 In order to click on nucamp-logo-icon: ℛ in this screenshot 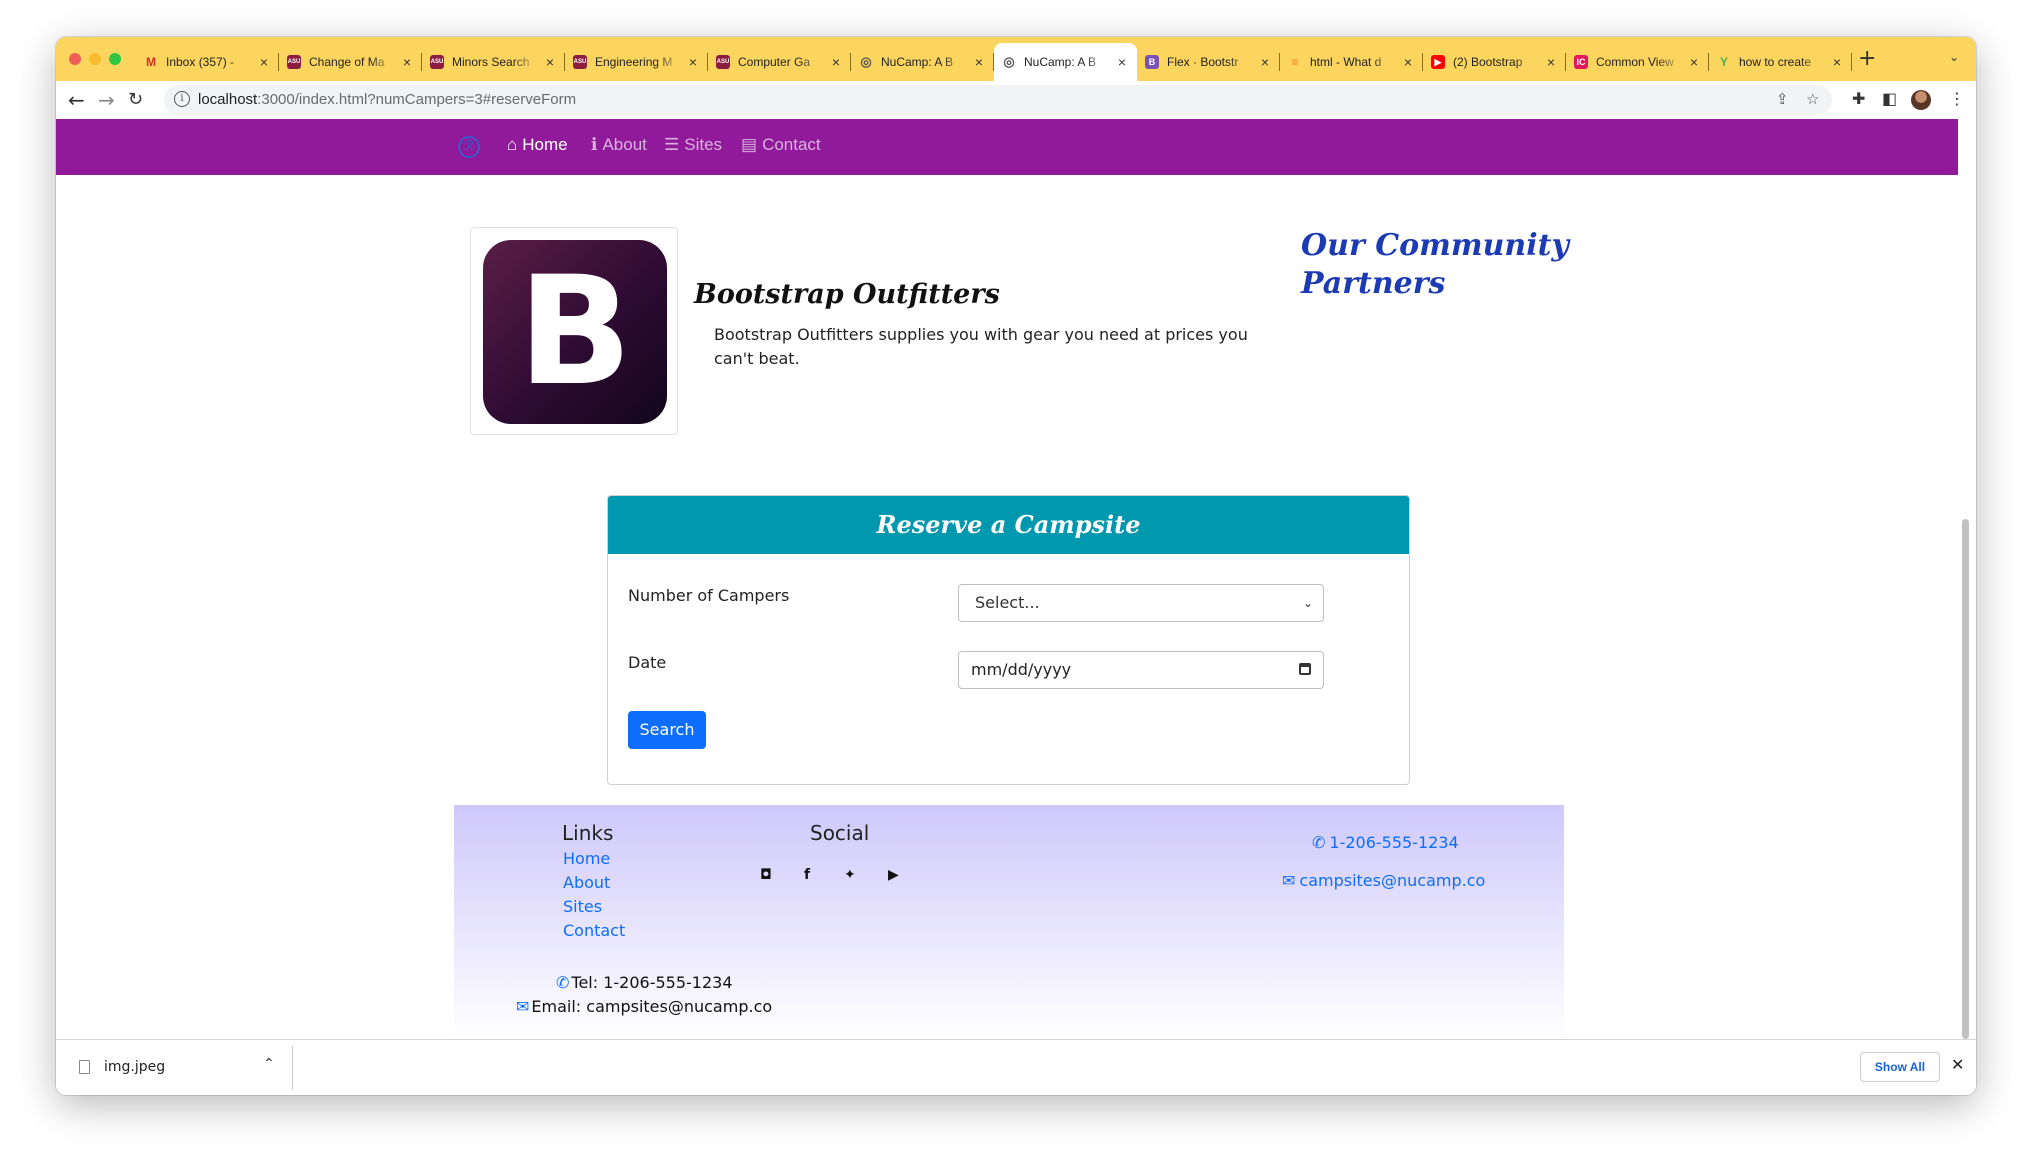, I will do `click(469, 147)`.